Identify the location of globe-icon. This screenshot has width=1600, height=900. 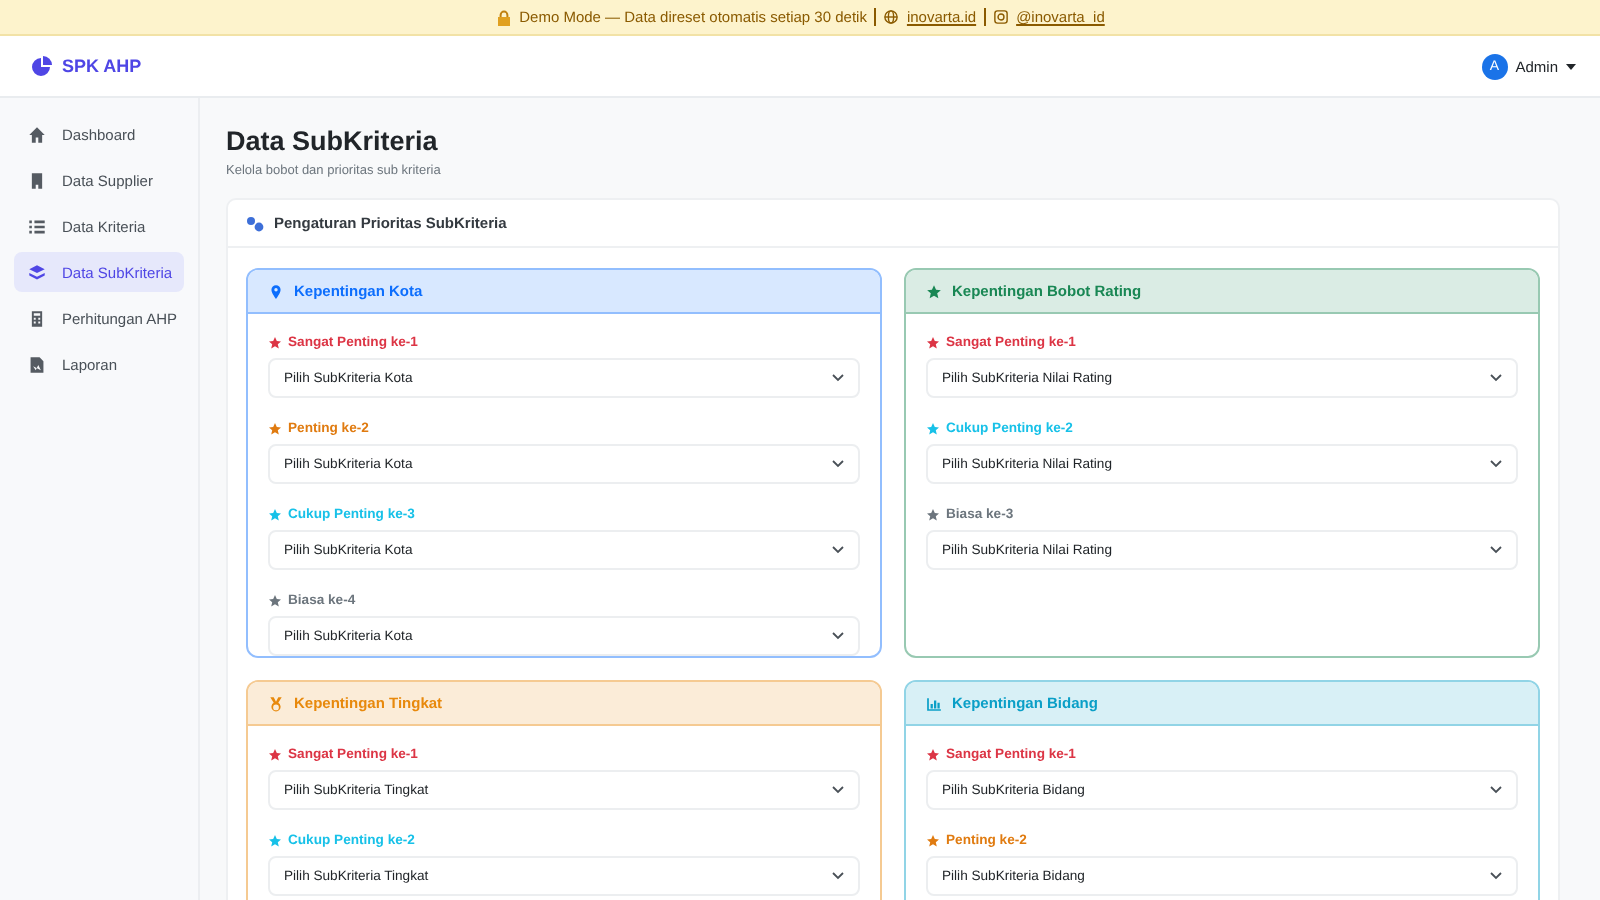
(891, 17).